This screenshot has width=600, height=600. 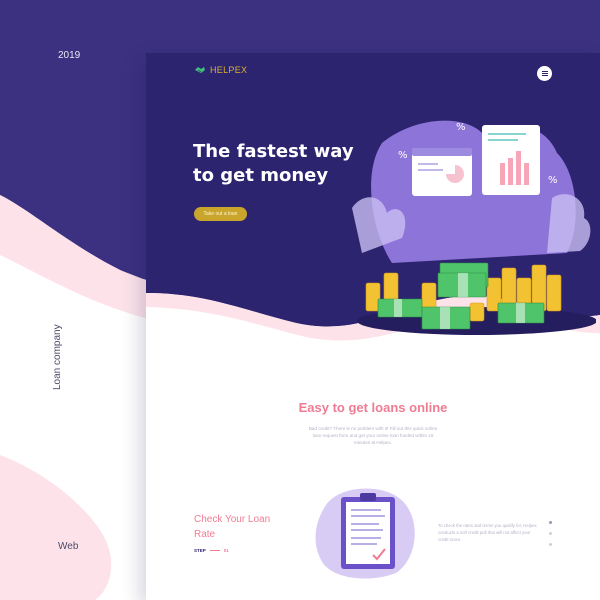 What do you see at coordinates (68, 546) in the screenshot?
I see `type-label: Web` at bounding box center [68, 546].